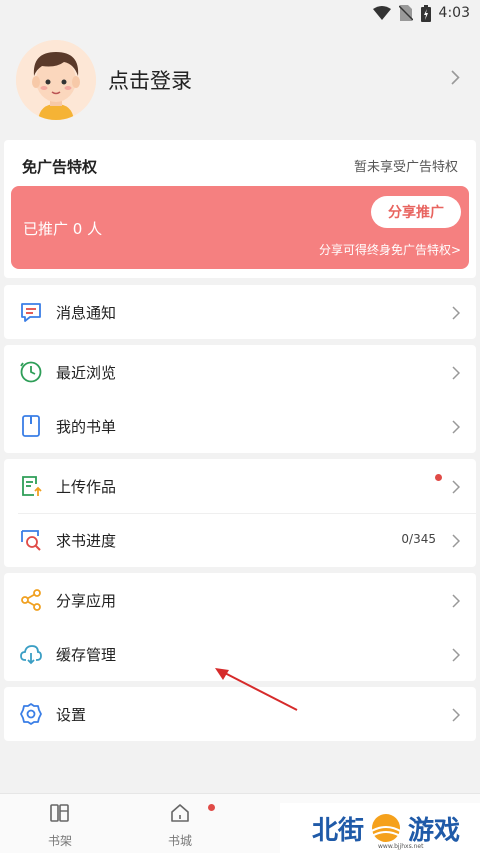  I want to click on avatar, so click(56, 80).